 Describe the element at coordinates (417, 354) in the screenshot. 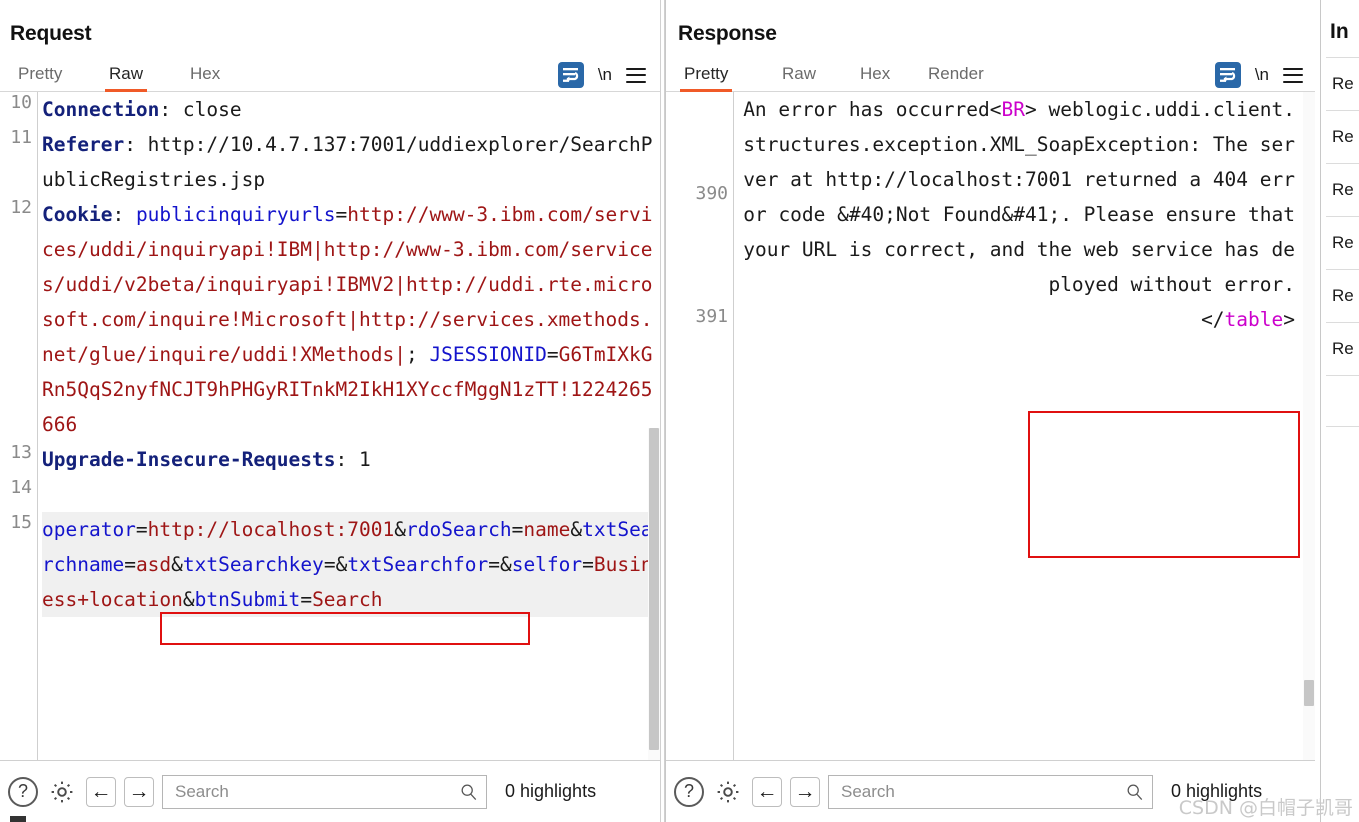

I see `code-token: ;` at that location.